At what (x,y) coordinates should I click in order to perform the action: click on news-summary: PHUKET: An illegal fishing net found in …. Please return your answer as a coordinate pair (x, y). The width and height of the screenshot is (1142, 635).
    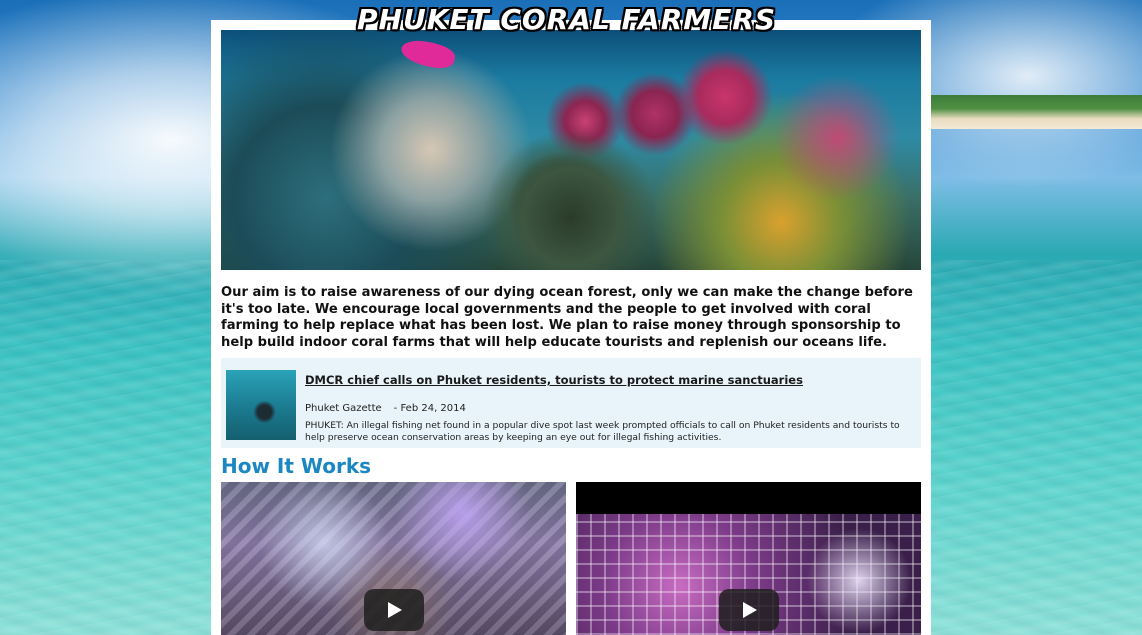
    Looking at the image, I should click on (602, 431).